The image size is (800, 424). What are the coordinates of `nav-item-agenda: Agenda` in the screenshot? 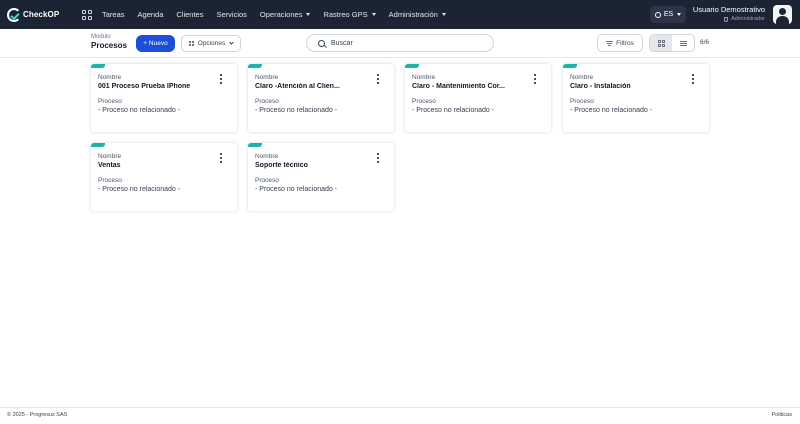 It's located at (151, 14).